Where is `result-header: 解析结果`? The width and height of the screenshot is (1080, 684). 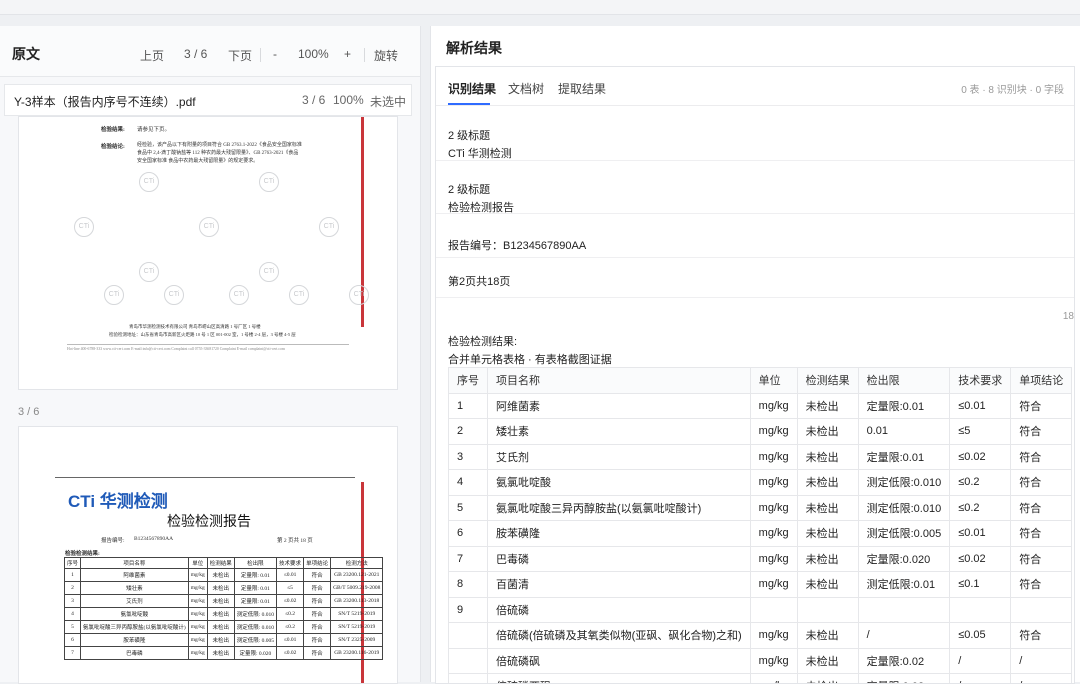 result-header: 解析结果 is located at coordinates (755, 46).